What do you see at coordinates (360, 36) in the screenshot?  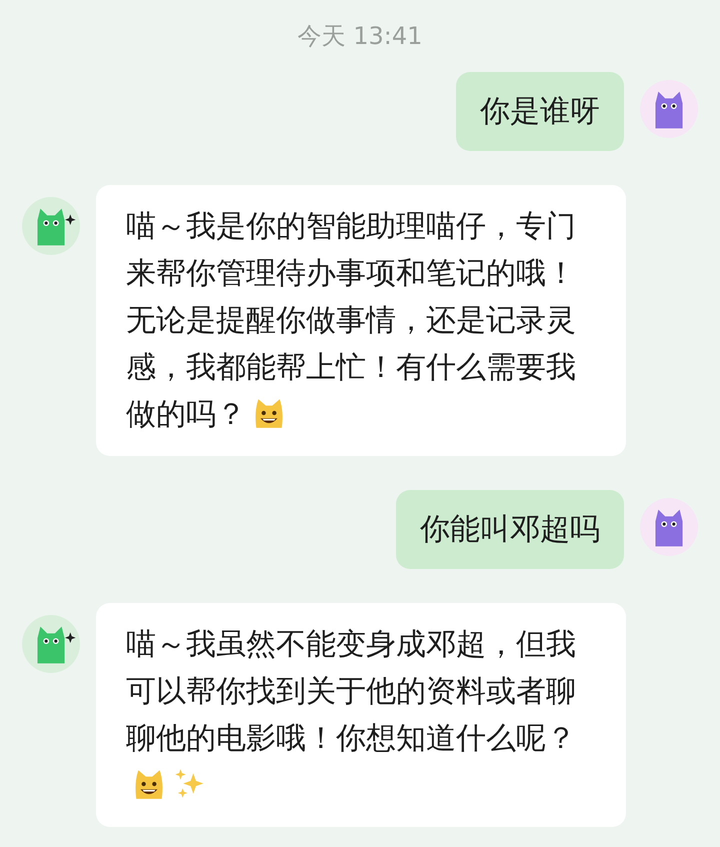 I see `timestamp: 今天 13:41` at bounding box center [360, 36].